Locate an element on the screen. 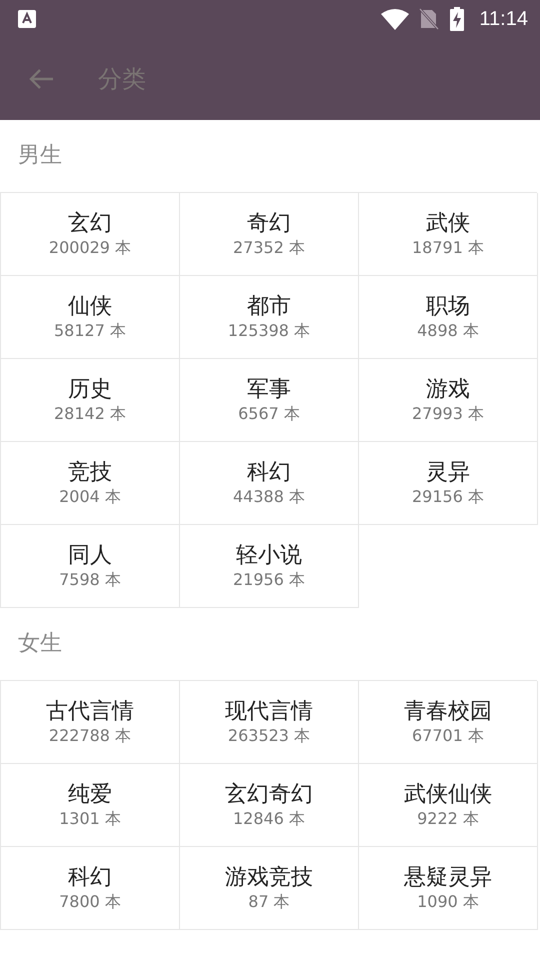 This screenshot has width=540, height=960. category-cell: 玄幻奇幻 12846 本 is located at coordinates (269, 805).